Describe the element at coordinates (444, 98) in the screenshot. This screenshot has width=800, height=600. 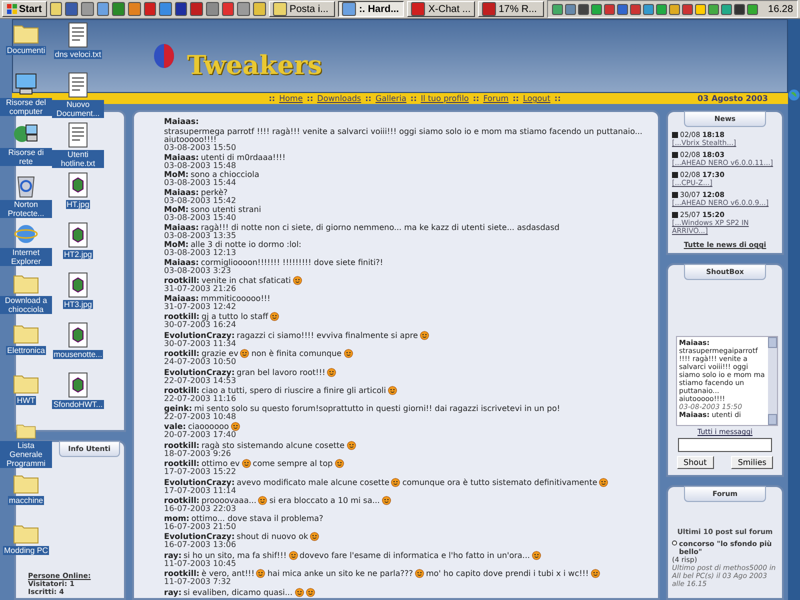
I see `nav-link: Il tuo profilo` at that location.